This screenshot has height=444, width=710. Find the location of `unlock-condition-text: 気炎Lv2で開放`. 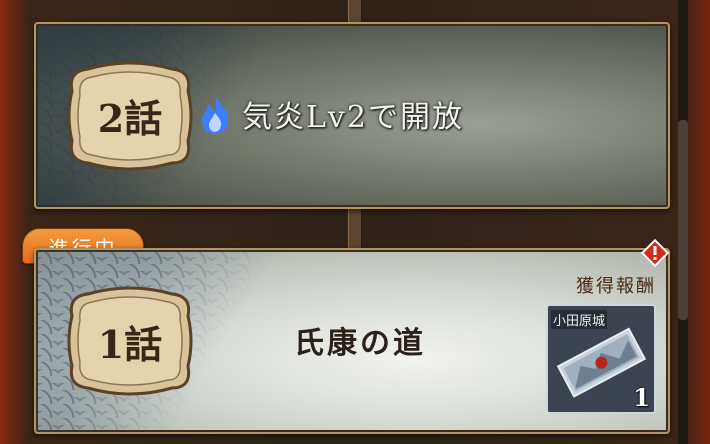

unlock-condition-text: 気炎Lv2で開放 is located at coordinates (353, 117).